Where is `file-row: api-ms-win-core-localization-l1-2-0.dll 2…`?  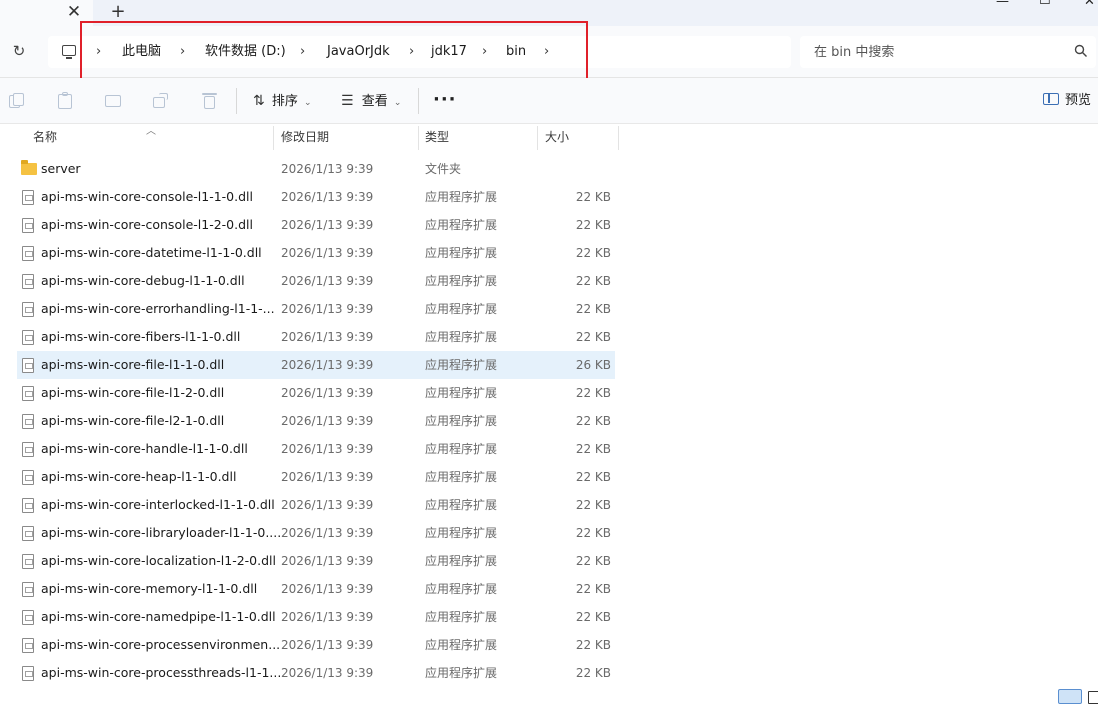
file-row: api-ms-win-core-localization-l1-2-0.dll 2… is located at coordinates (316, 561).